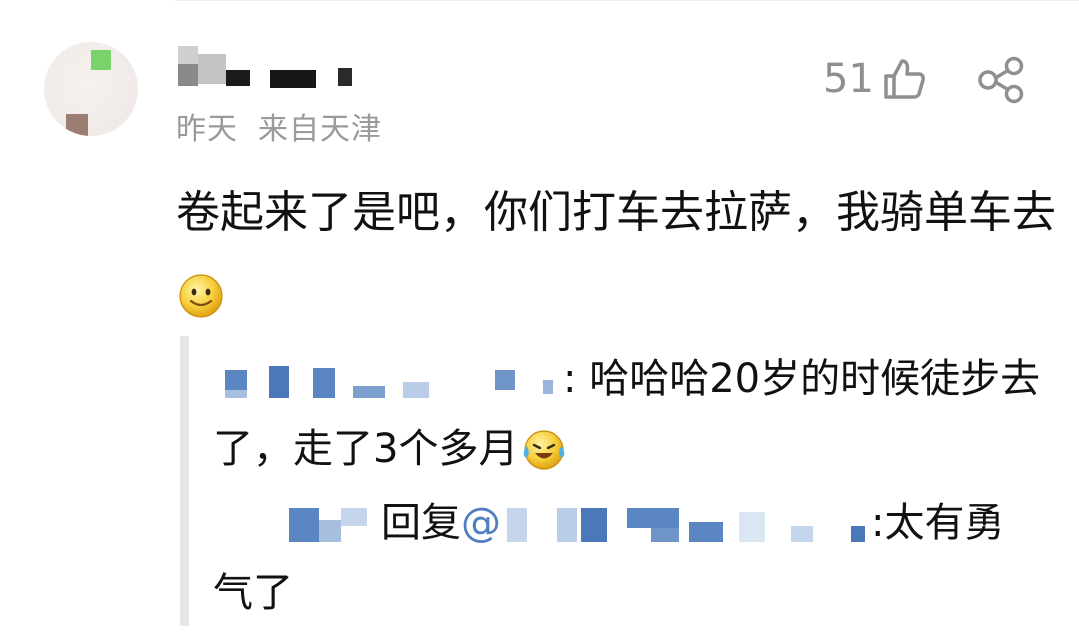  What do you see at coordinates (544, 450) in the screenshot?
I see `laugh-cry-emoji-icon` at bounding box center [544, 450].